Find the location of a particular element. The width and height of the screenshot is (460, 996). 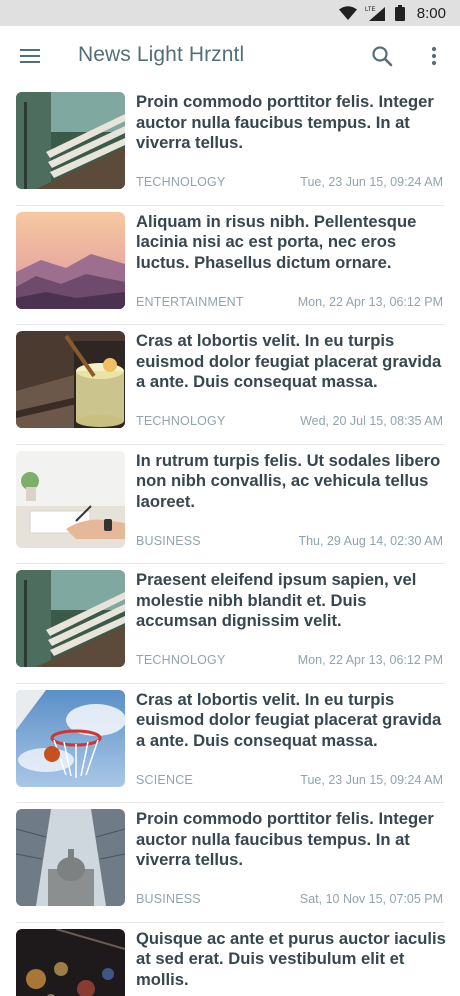

article-thumbnail-sunset-mountains is located at coordinates (70, 260).